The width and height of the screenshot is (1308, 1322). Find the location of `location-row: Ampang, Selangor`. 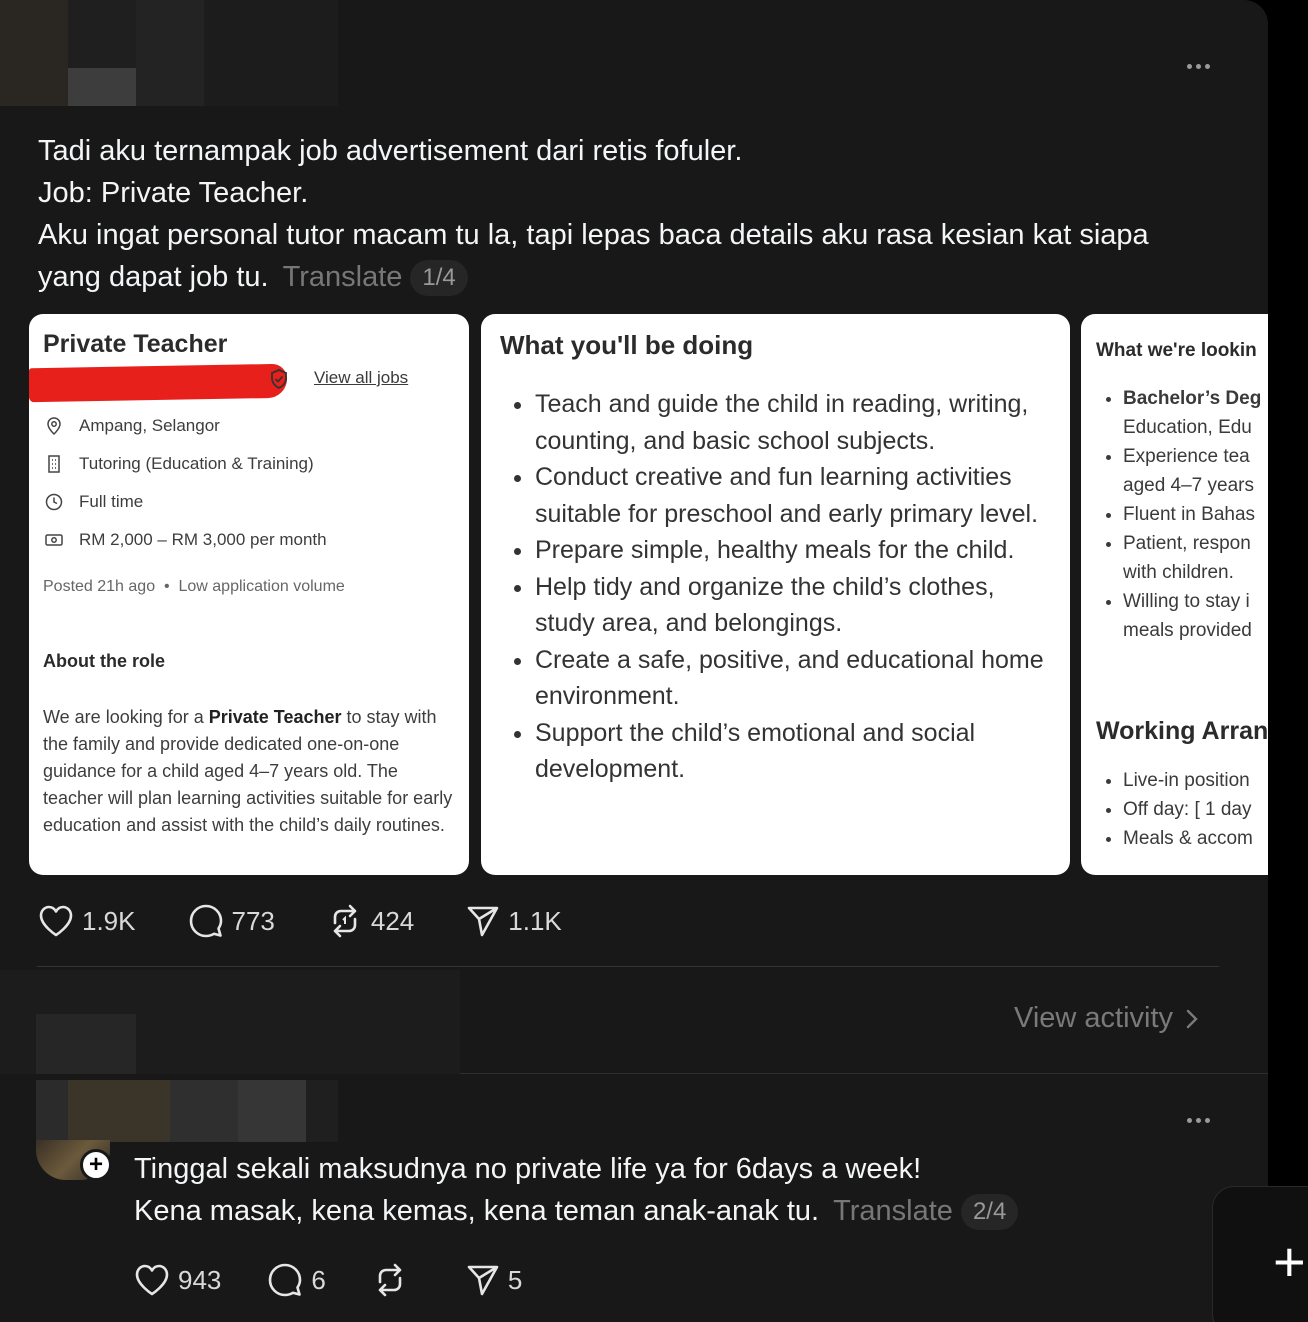

location-row: Ampang, Selangor is located at coordinates (131, 426).